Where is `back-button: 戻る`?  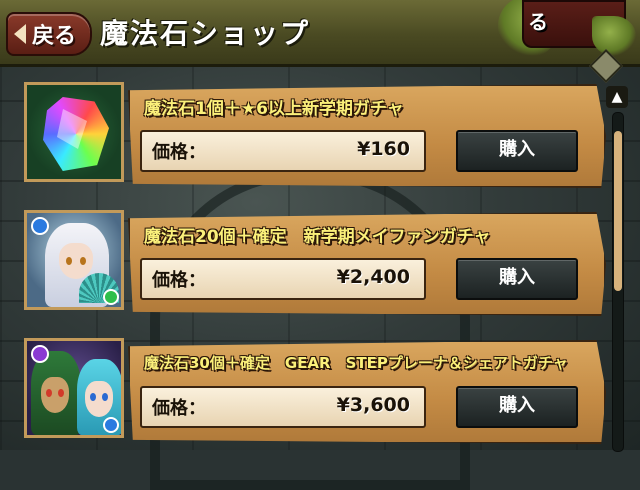
back-button: 戻る is located at coordinates (49, 34).